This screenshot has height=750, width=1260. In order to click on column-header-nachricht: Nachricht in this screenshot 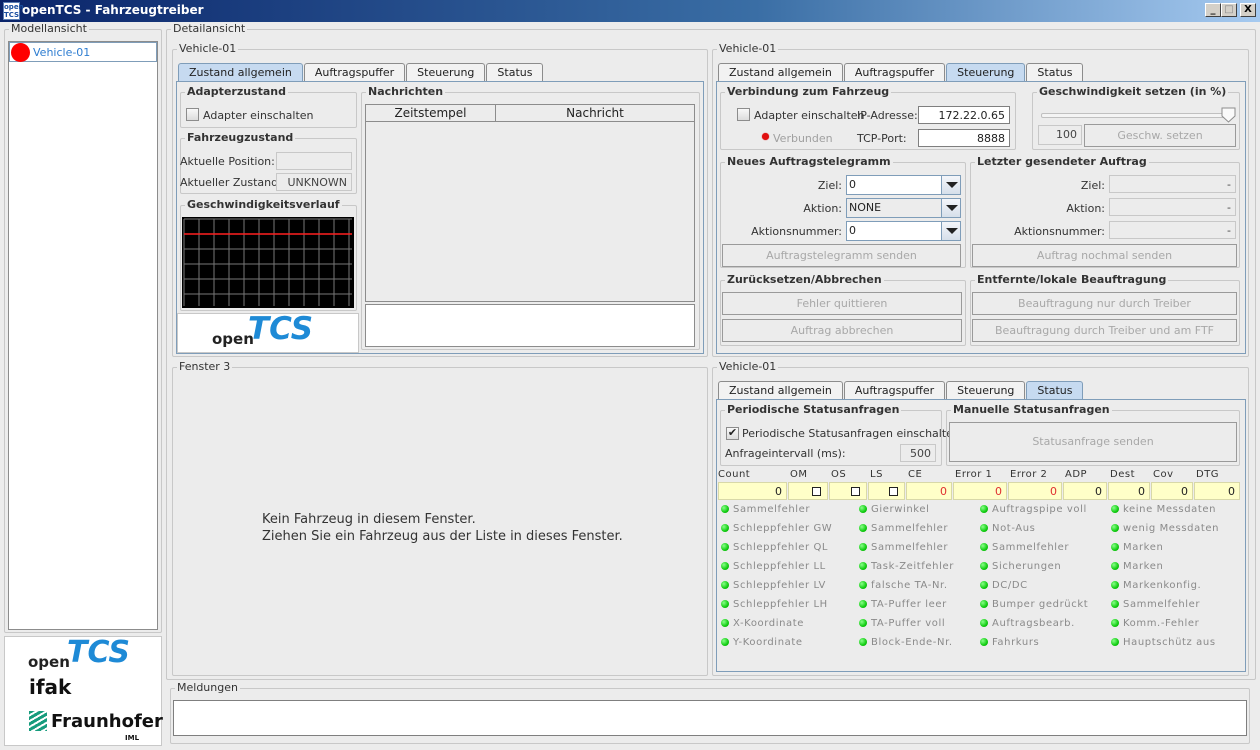, I will do `click(595, 113)`.